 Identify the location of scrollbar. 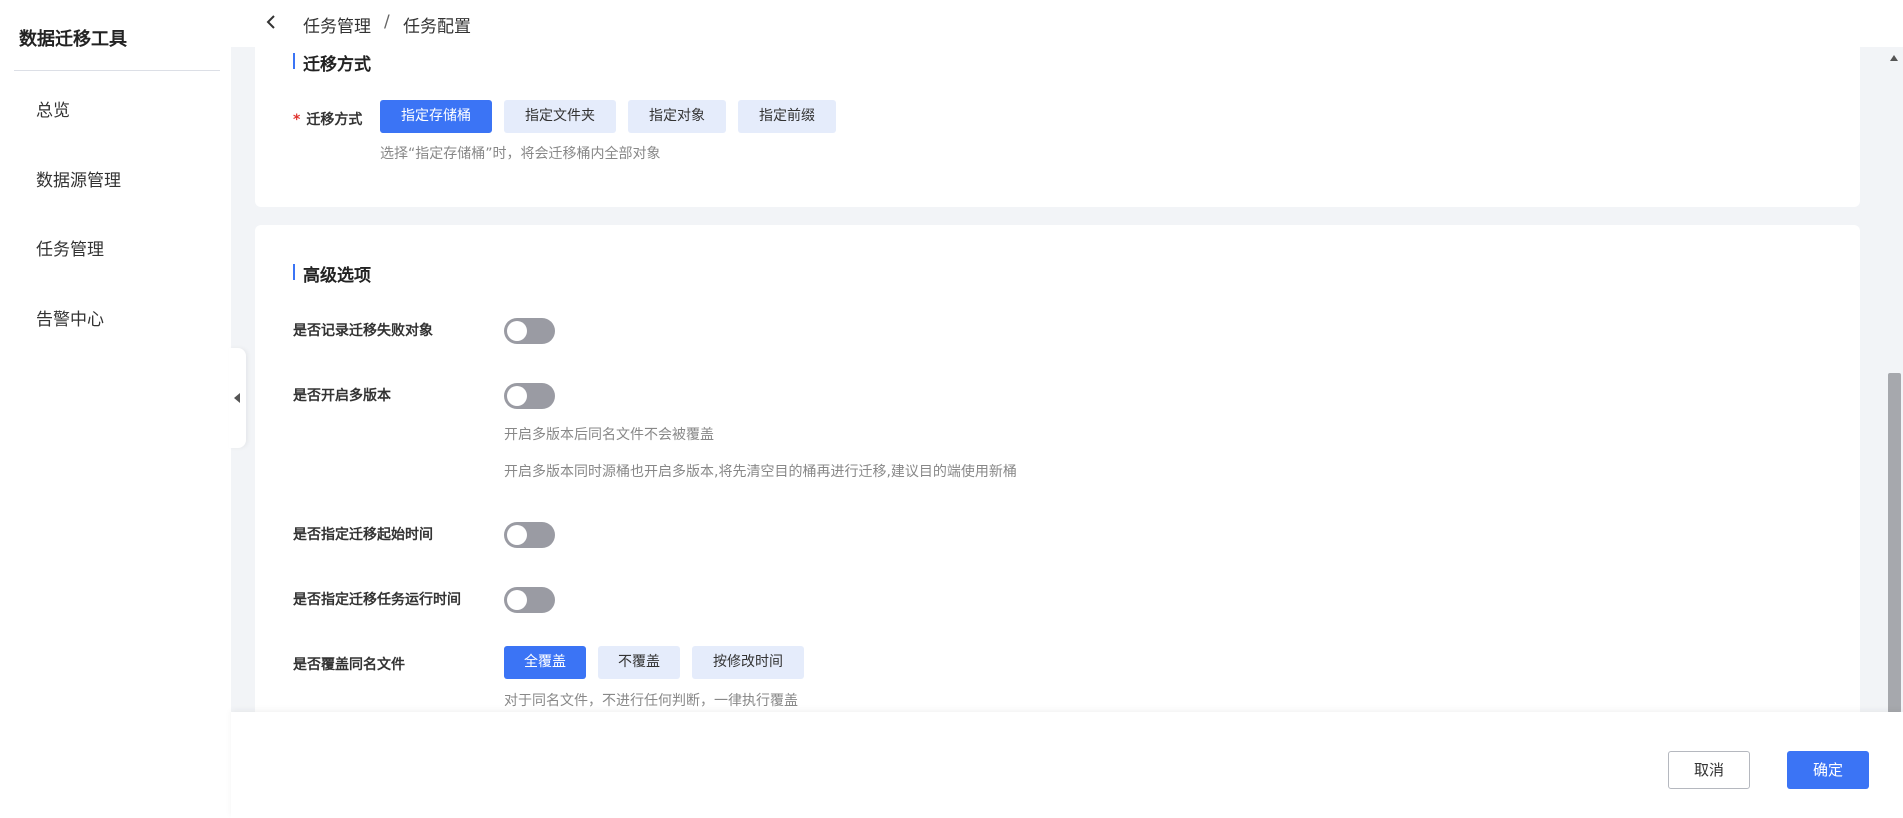
(1894, 380).